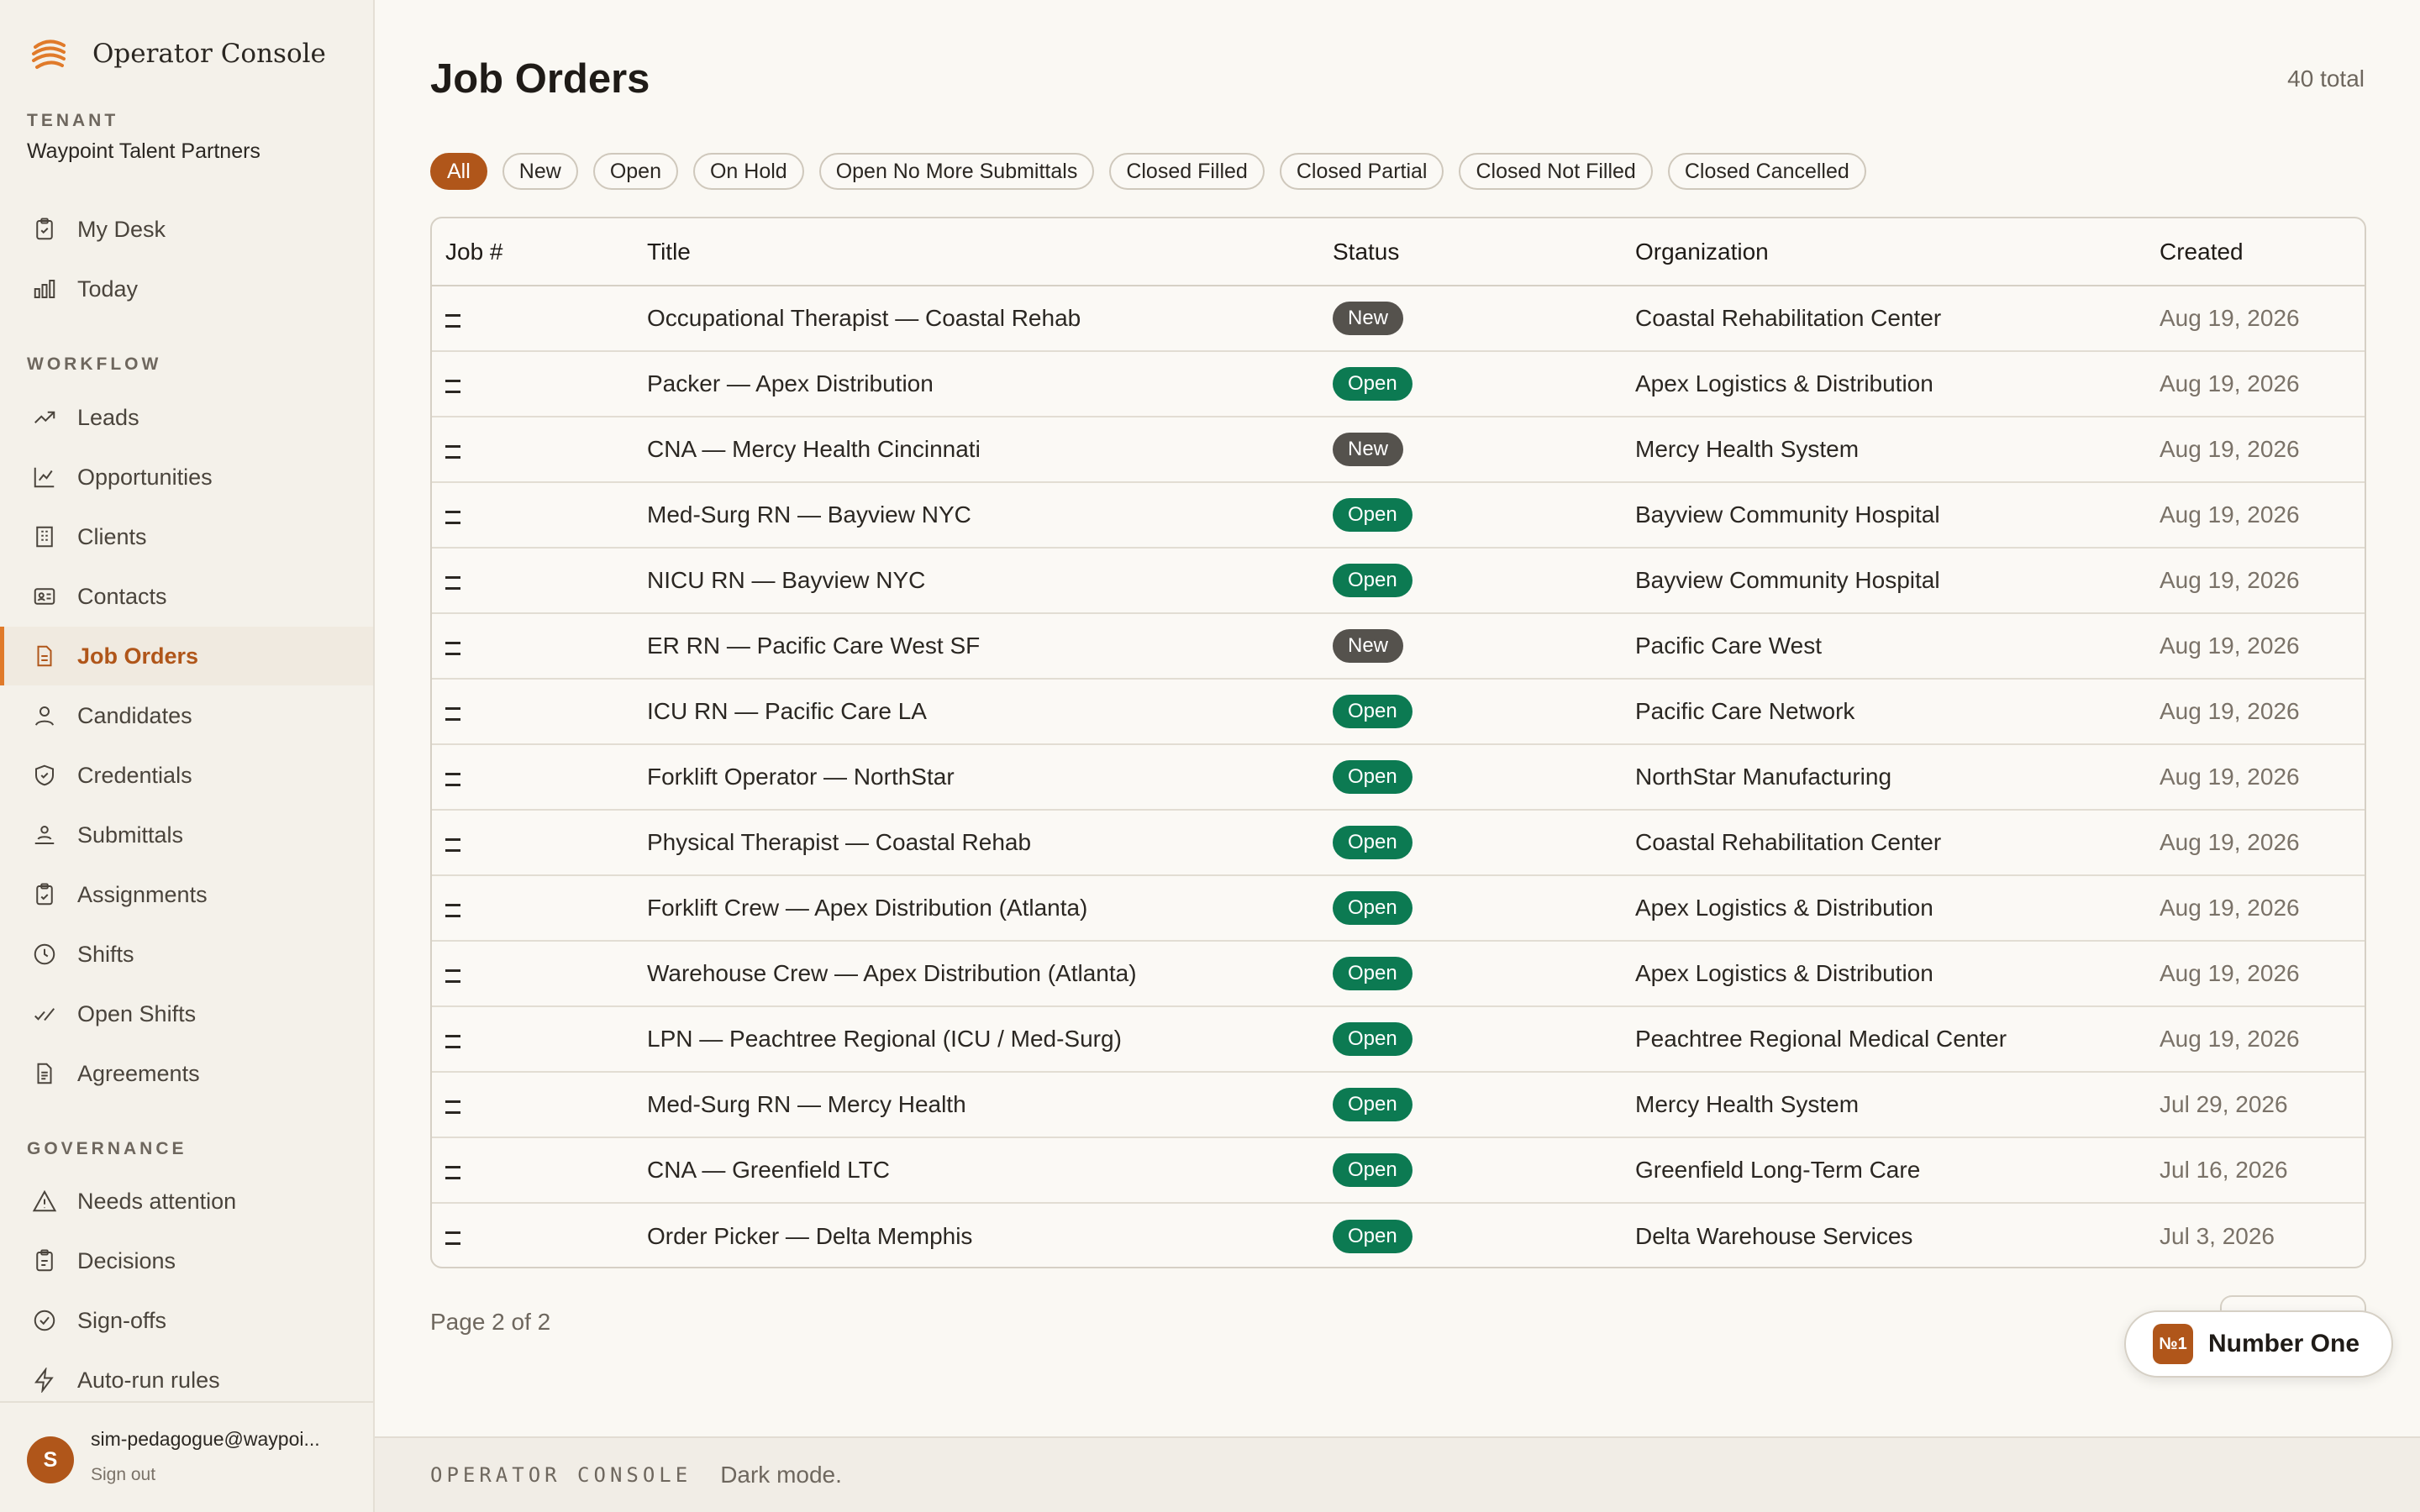 This screenshot has width=2420, height=1512. Describe the element at coordinates (187, 775) in the screenshot. I see `nav-item-credentials: Credentials` at that location.